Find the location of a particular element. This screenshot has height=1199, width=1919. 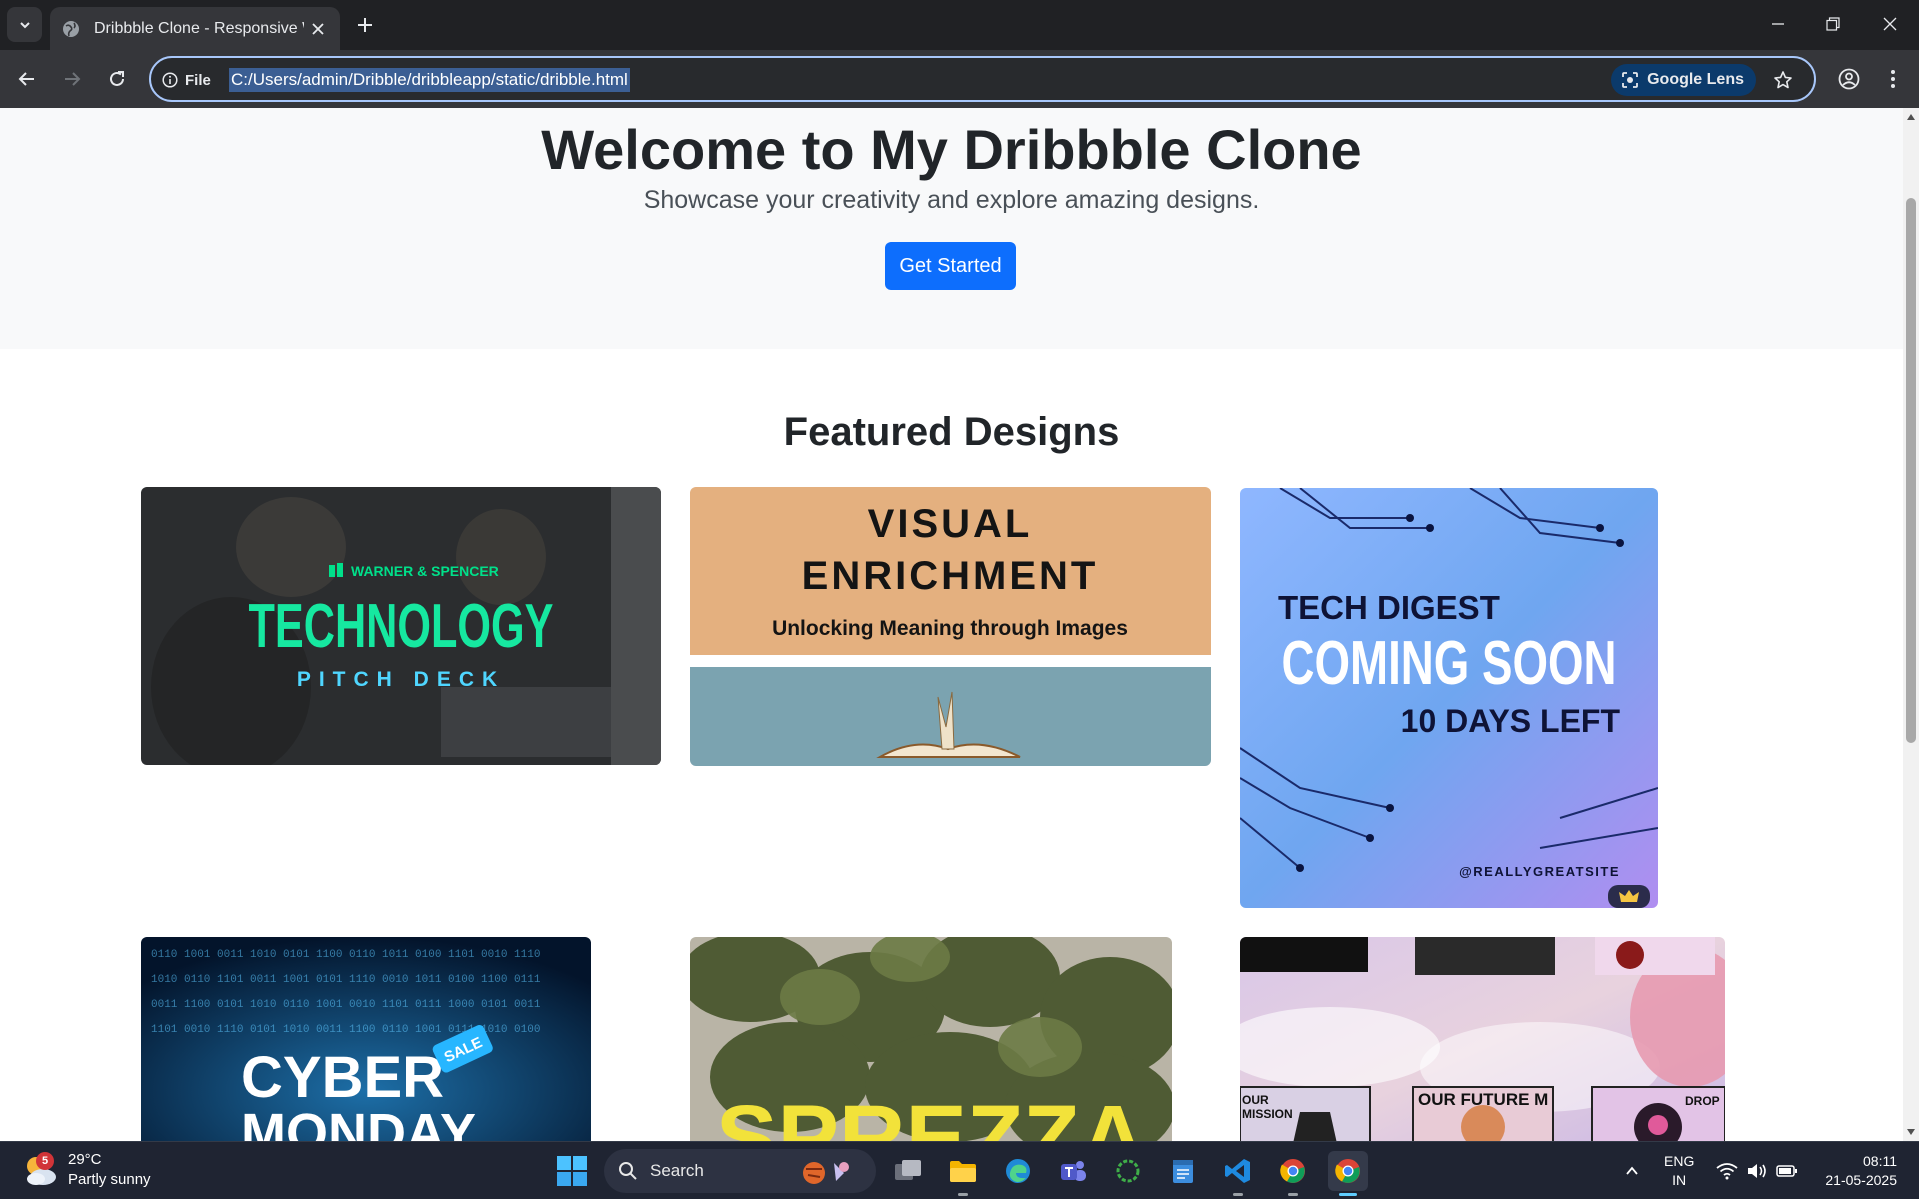

system-tray-status is located at coordinates (1757, 1170).